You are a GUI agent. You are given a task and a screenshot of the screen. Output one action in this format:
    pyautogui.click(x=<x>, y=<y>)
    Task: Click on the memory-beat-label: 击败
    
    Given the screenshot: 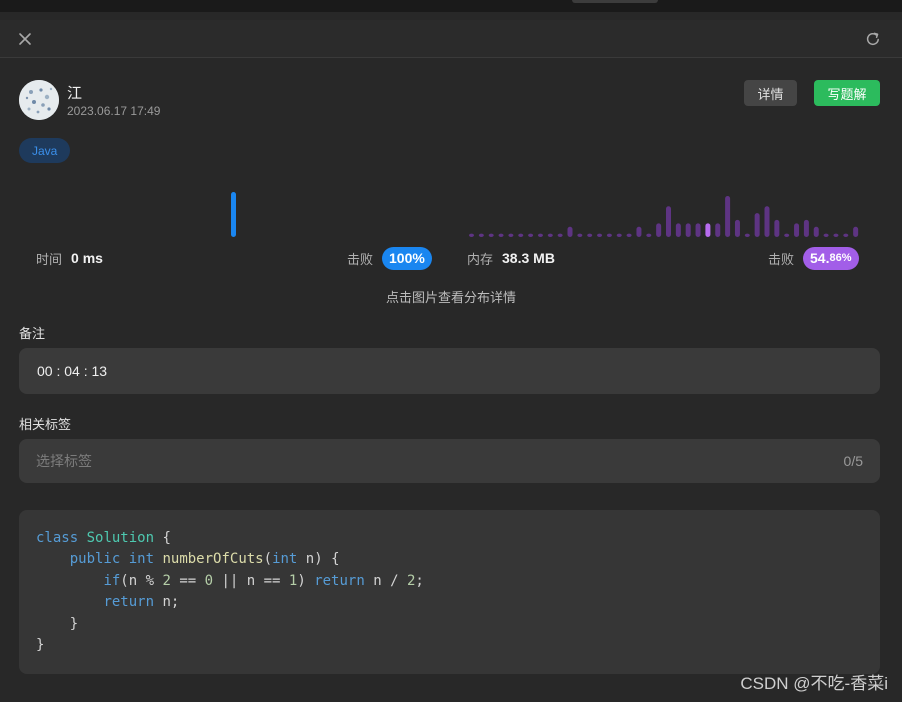 What is the action you would take?
    pyautogui.click(x=781, y=259)
    